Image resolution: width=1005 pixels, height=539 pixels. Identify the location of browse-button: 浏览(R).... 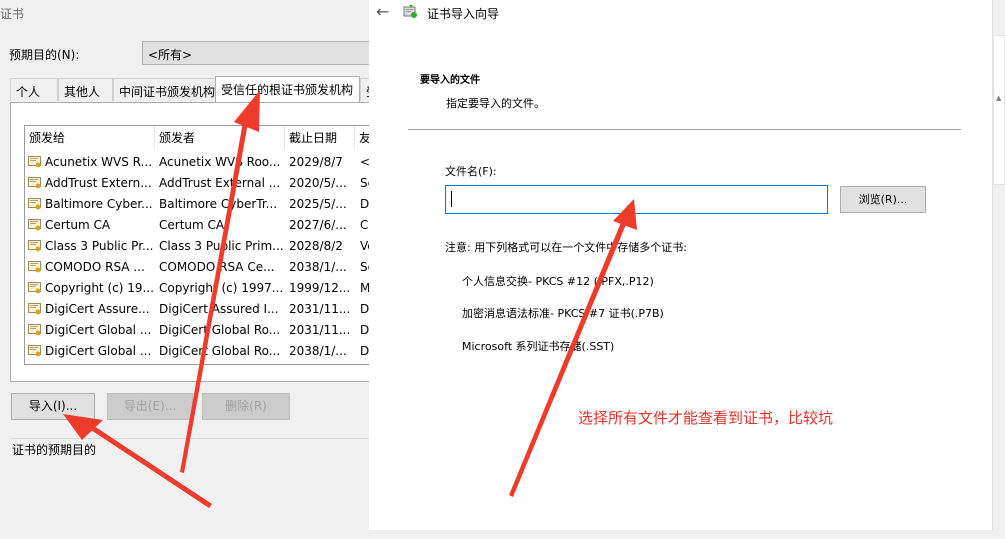
(883, 199).